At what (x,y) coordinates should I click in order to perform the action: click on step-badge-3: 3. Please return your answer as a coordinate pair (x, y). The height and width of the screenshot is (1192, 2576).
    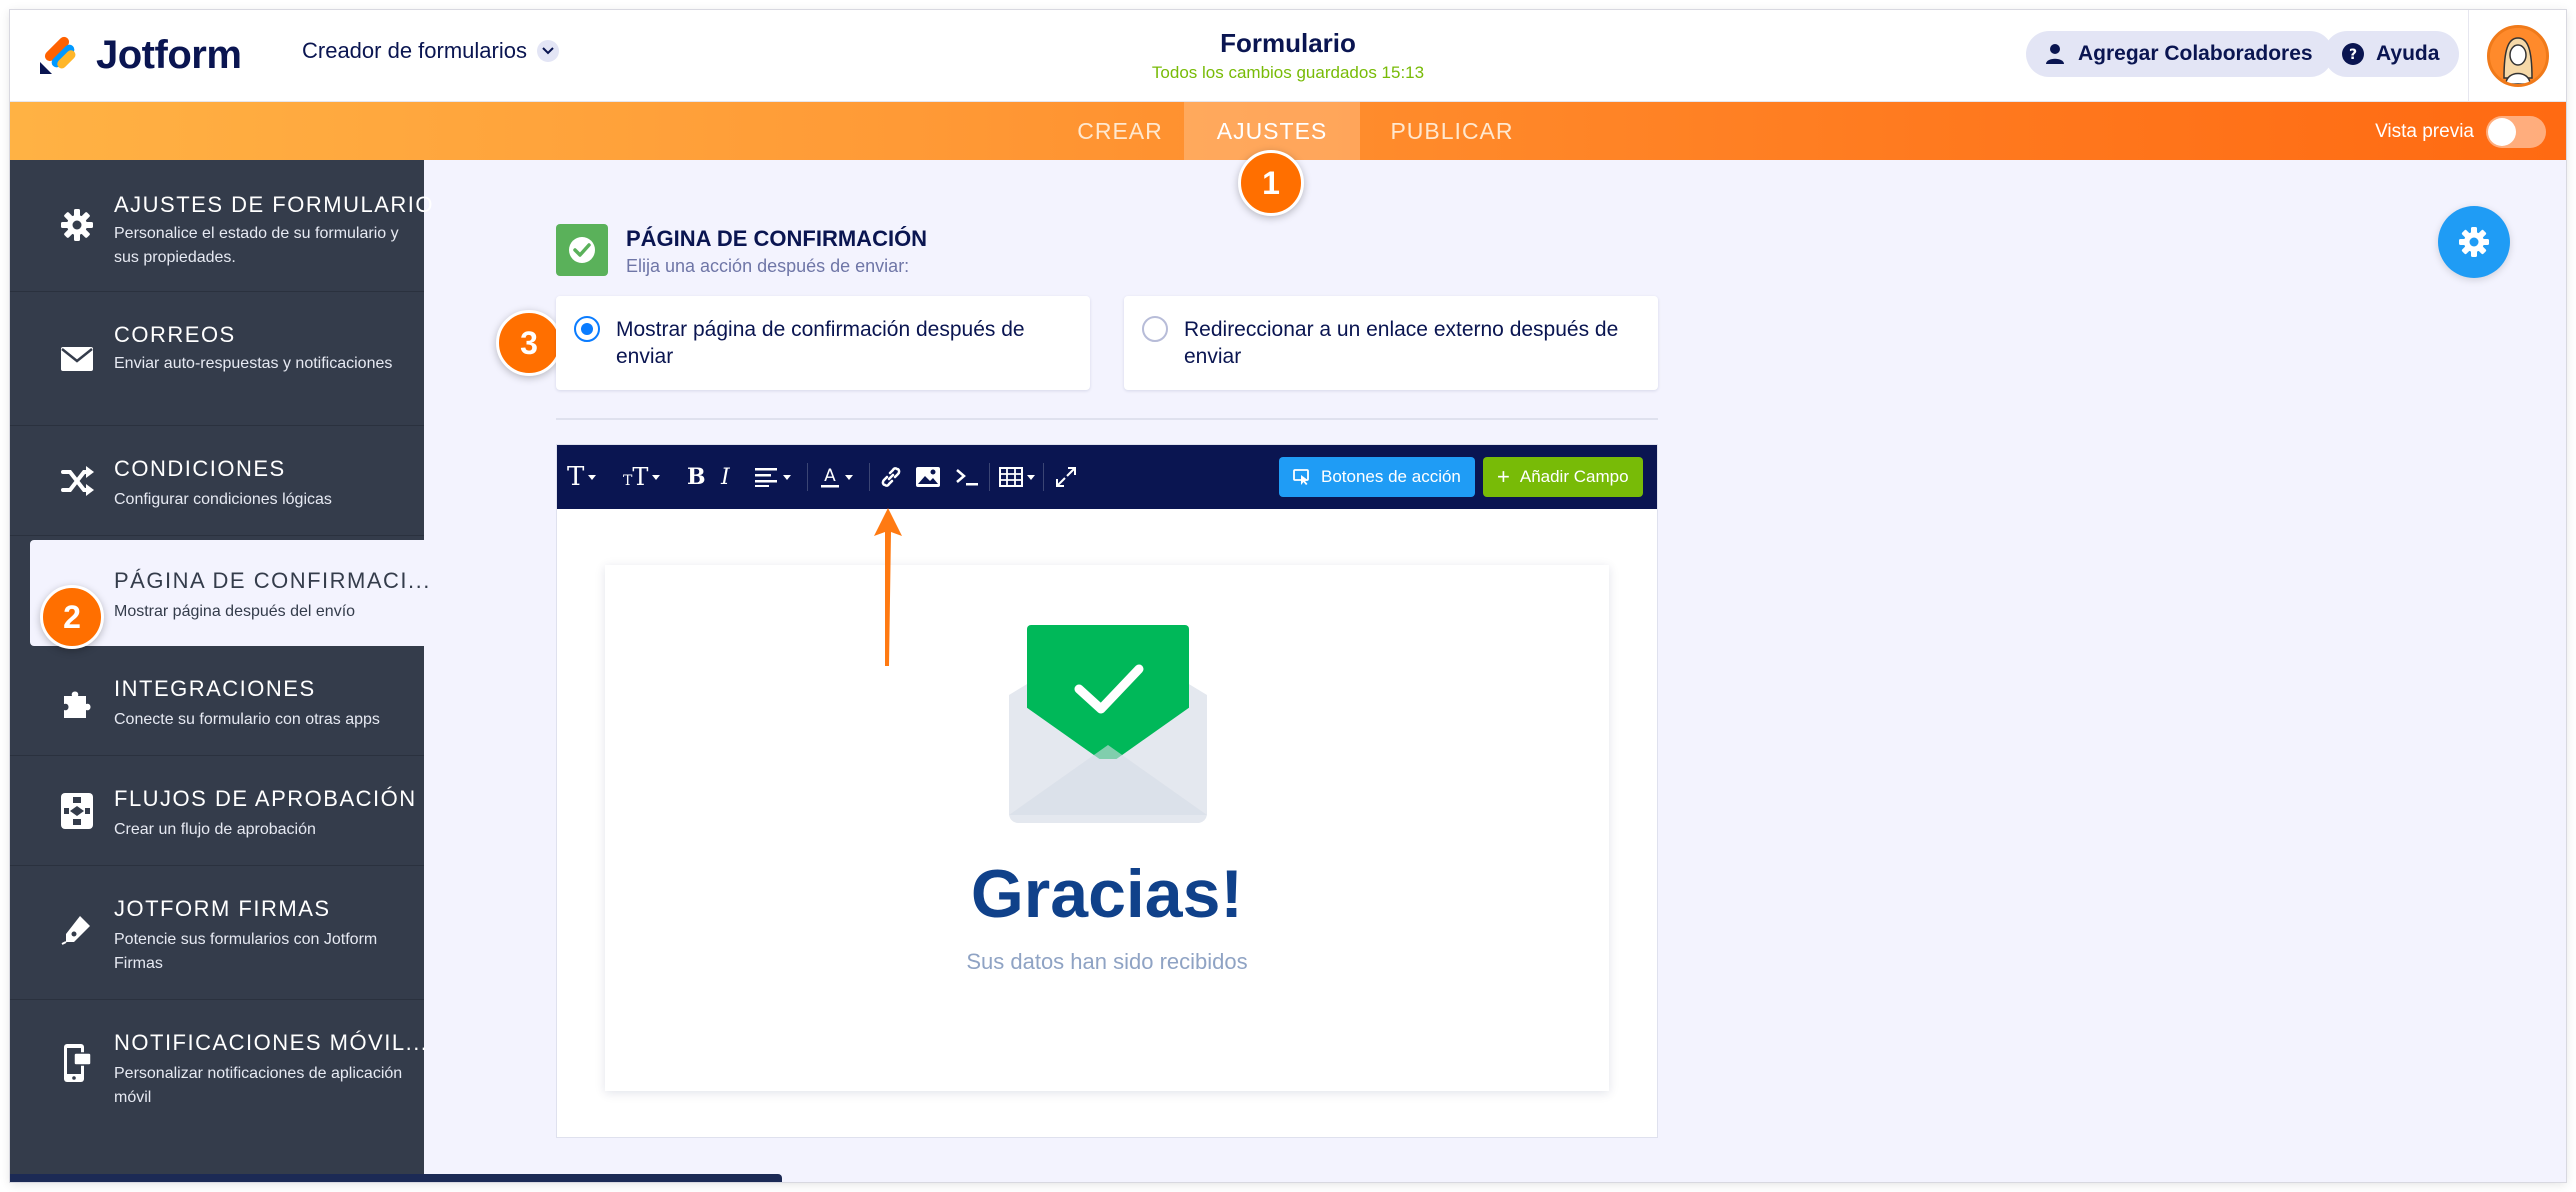
    Looking at the image, I should click on (529, 343).